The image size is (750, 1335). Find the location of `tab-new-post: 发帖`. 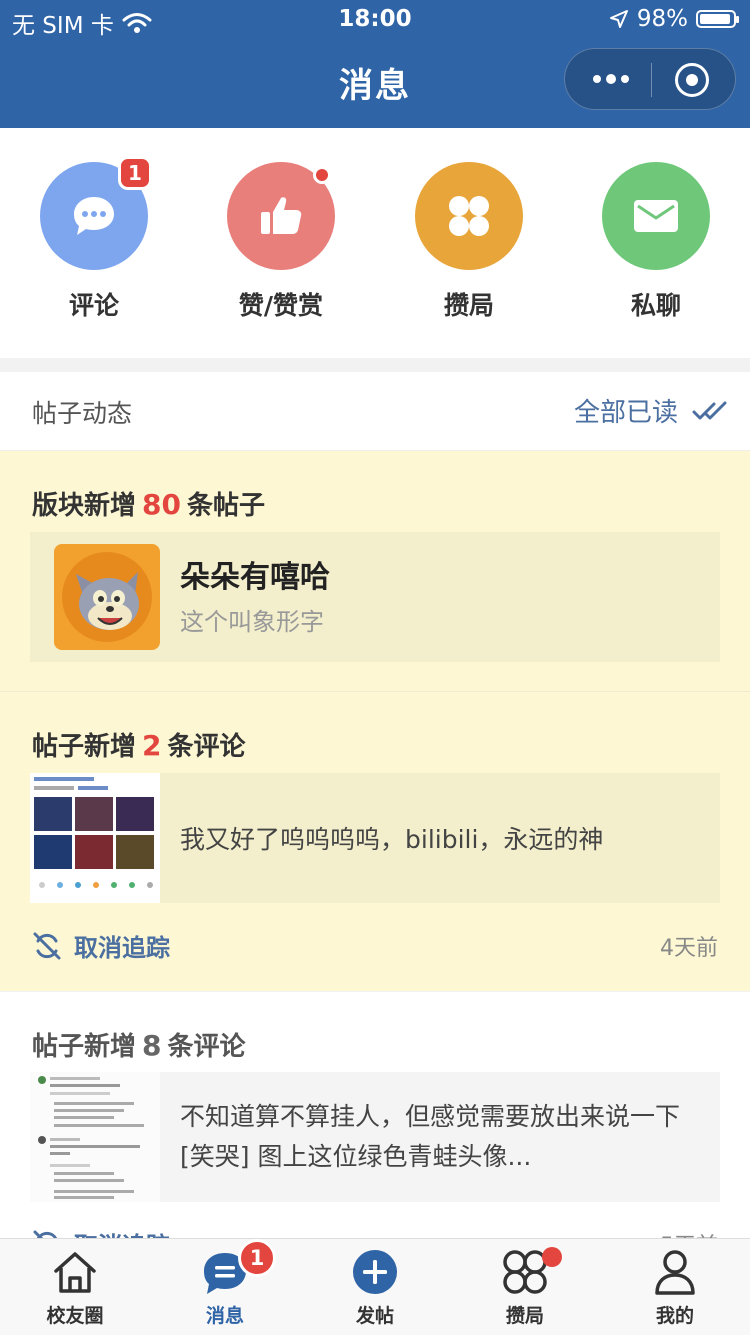

tab-new-post: 发帖 is located at coordinates (375, 1287).